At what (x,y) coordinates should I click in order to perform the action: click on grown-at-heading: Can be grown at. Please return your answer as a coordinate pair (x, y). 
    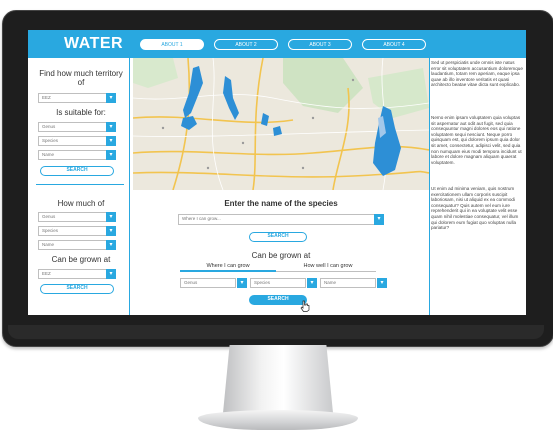
    Looking at the image, I should click on (281, 255).